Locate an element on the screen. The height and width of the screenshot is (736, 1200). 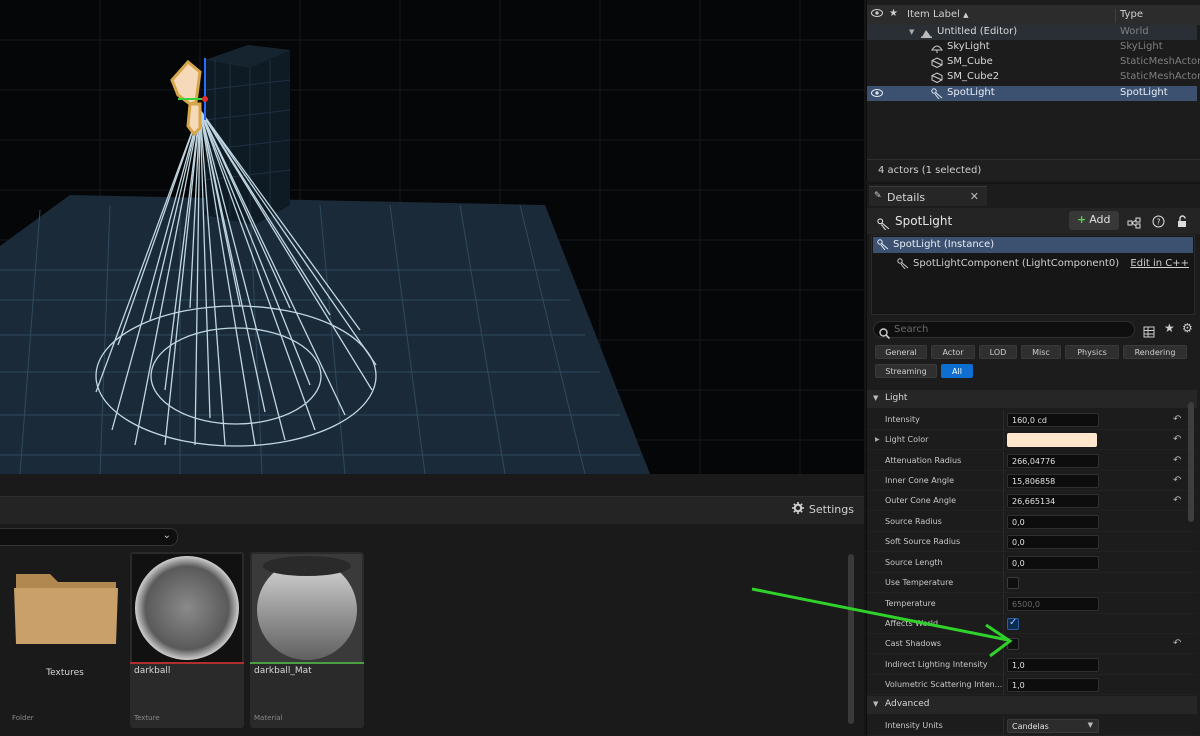
prop-attenuation-radius: Attenuation Radius 266,04776 ↶ is located at coordinates (1032, 461).